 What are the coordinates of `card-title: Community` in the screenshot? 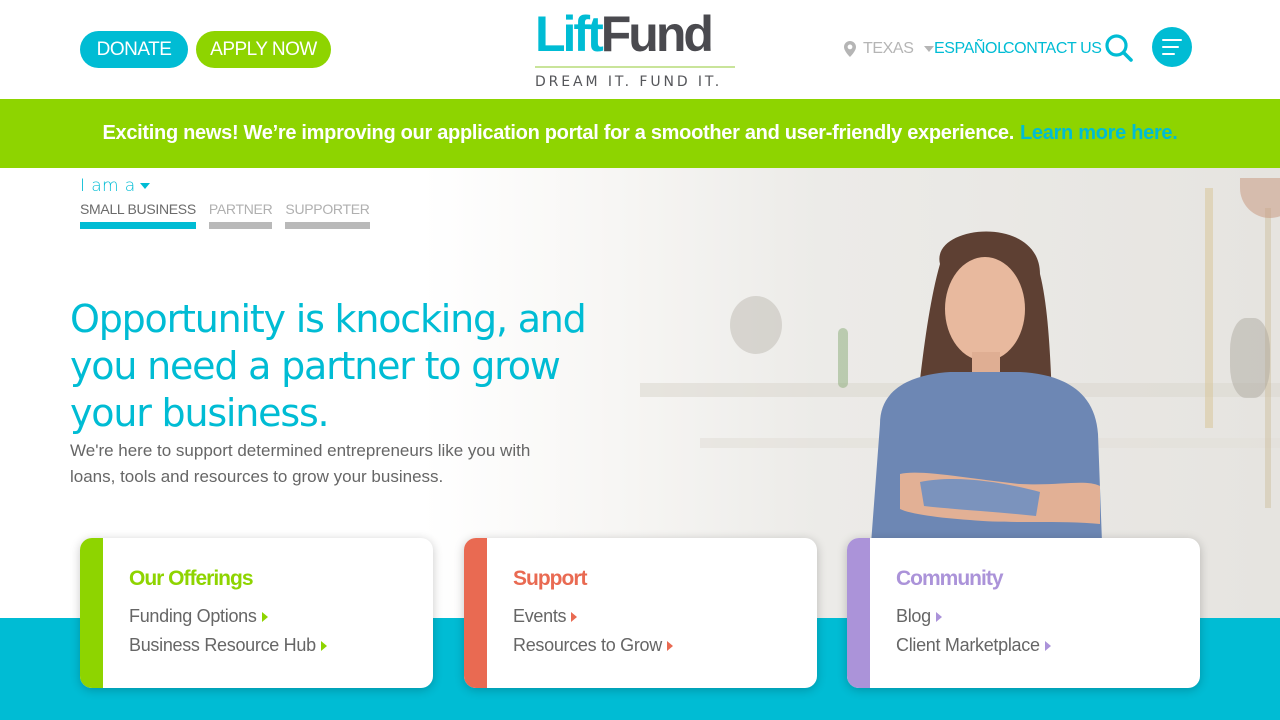 It's located at (949, 578).